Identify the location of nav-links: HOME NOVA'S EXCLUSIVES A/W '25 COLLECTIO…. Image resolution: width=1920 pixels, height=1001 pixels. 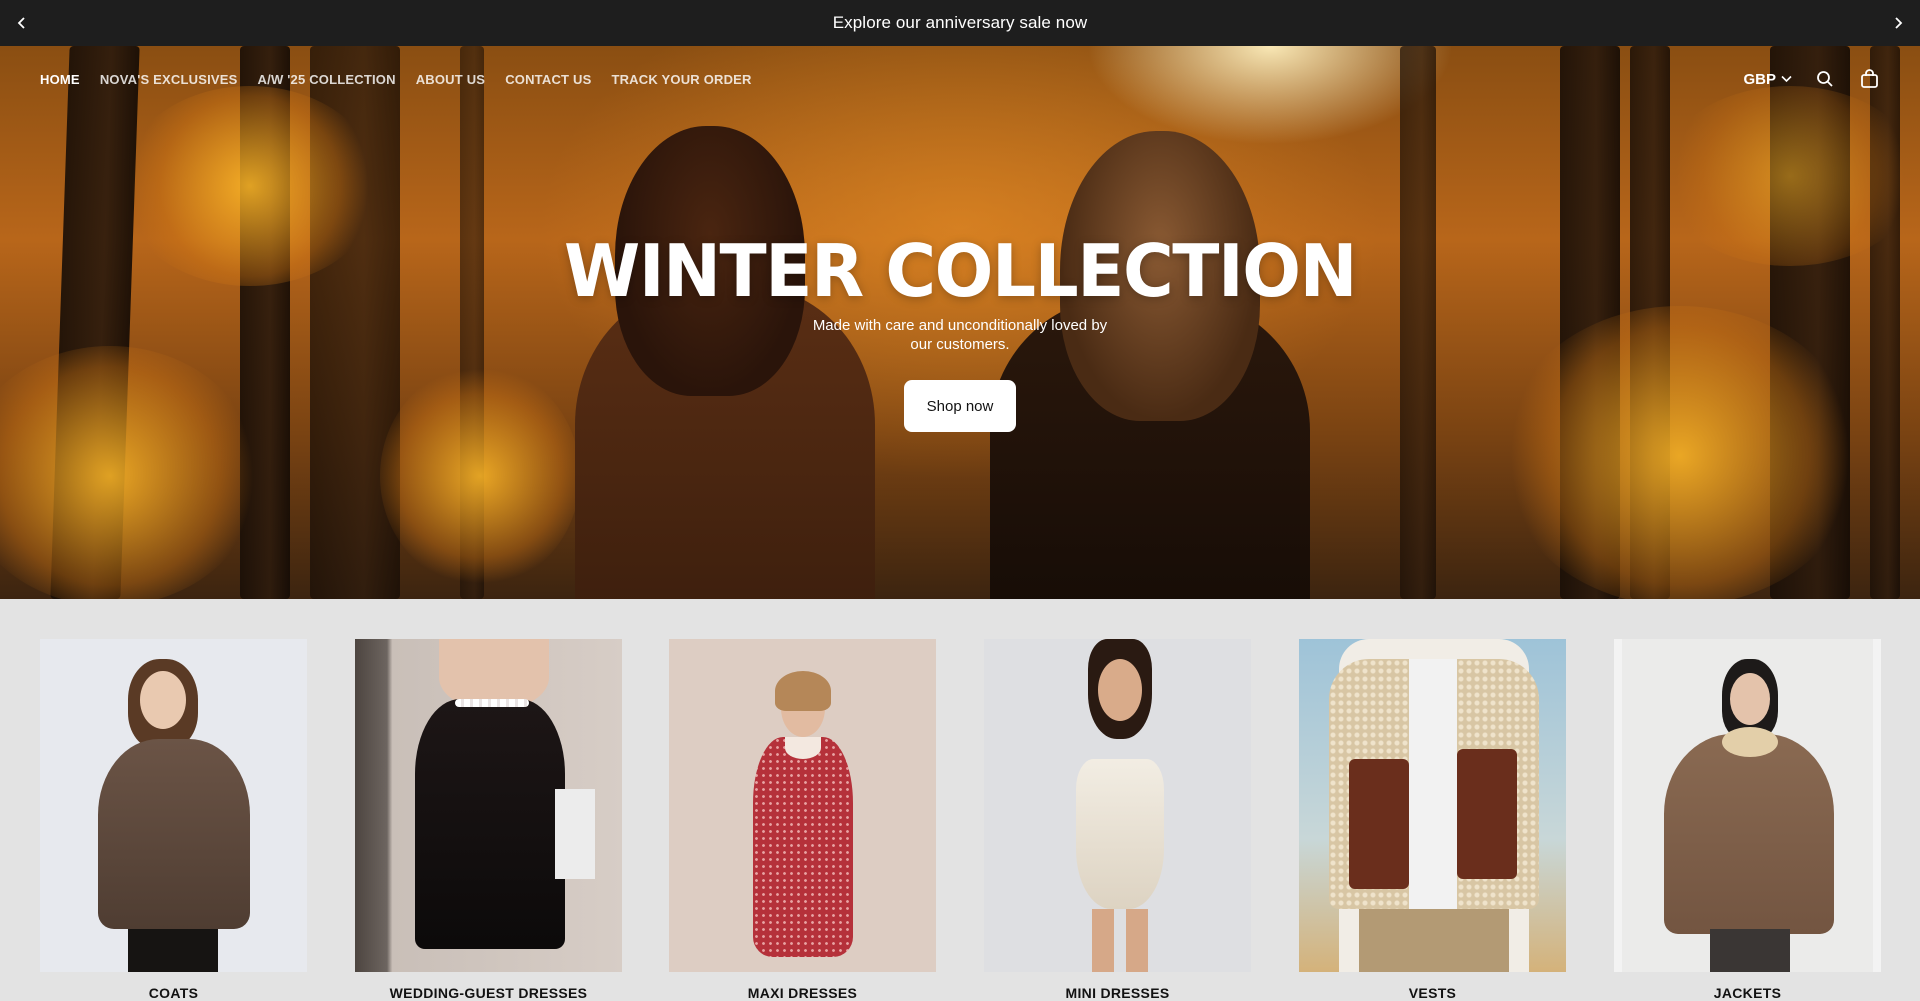
(396, 79).